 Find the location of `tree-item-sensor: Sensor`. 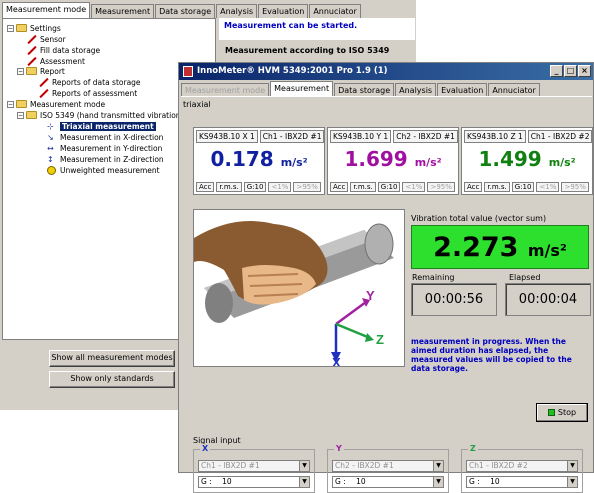

tree-item-sensor: Sensor is located at coordinates (46, 39).